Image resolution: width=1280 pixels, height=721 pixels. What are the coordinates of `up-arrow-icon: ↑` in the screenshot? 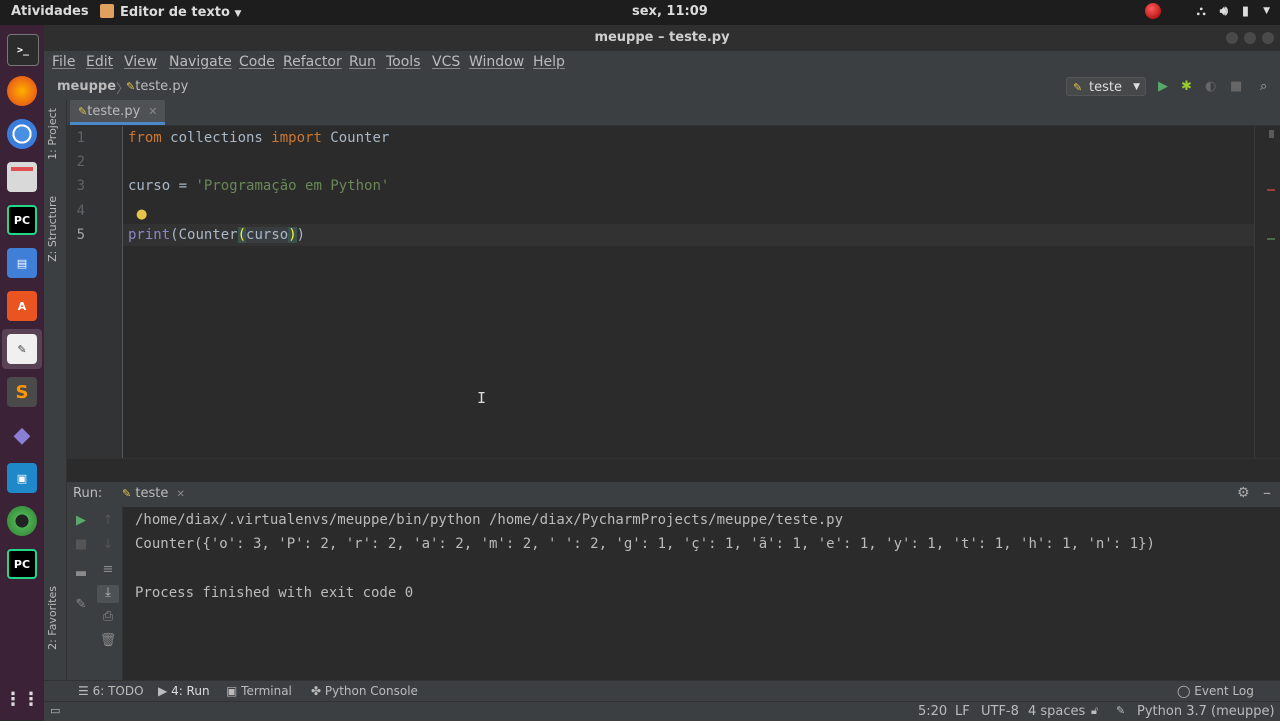 It's located at (108, 522).